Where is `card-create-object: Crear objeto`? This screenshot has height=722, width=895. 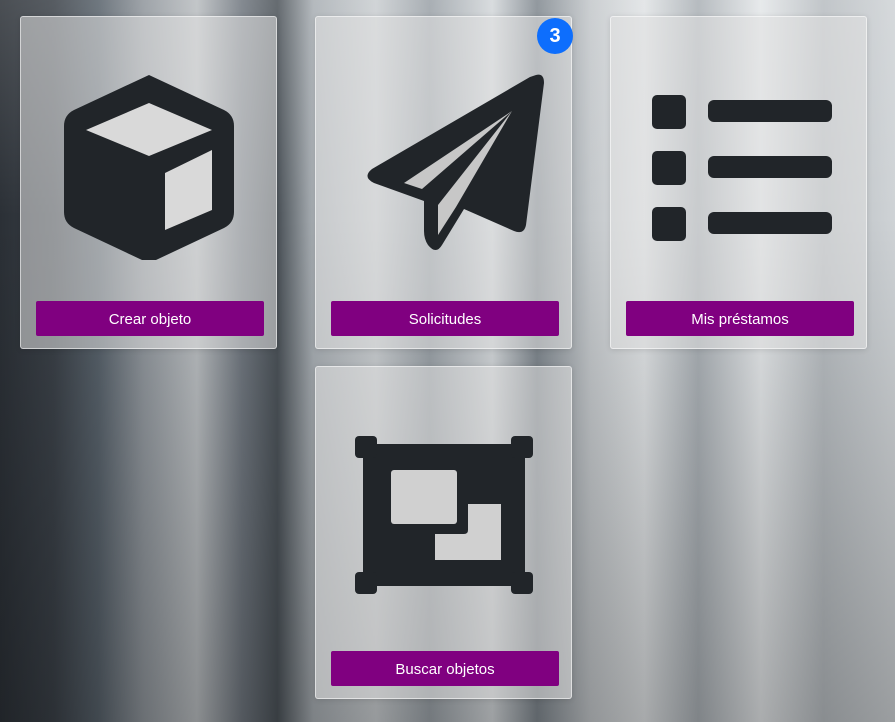
card-create-object: Crear objeto is located at coordinates (148, 182).